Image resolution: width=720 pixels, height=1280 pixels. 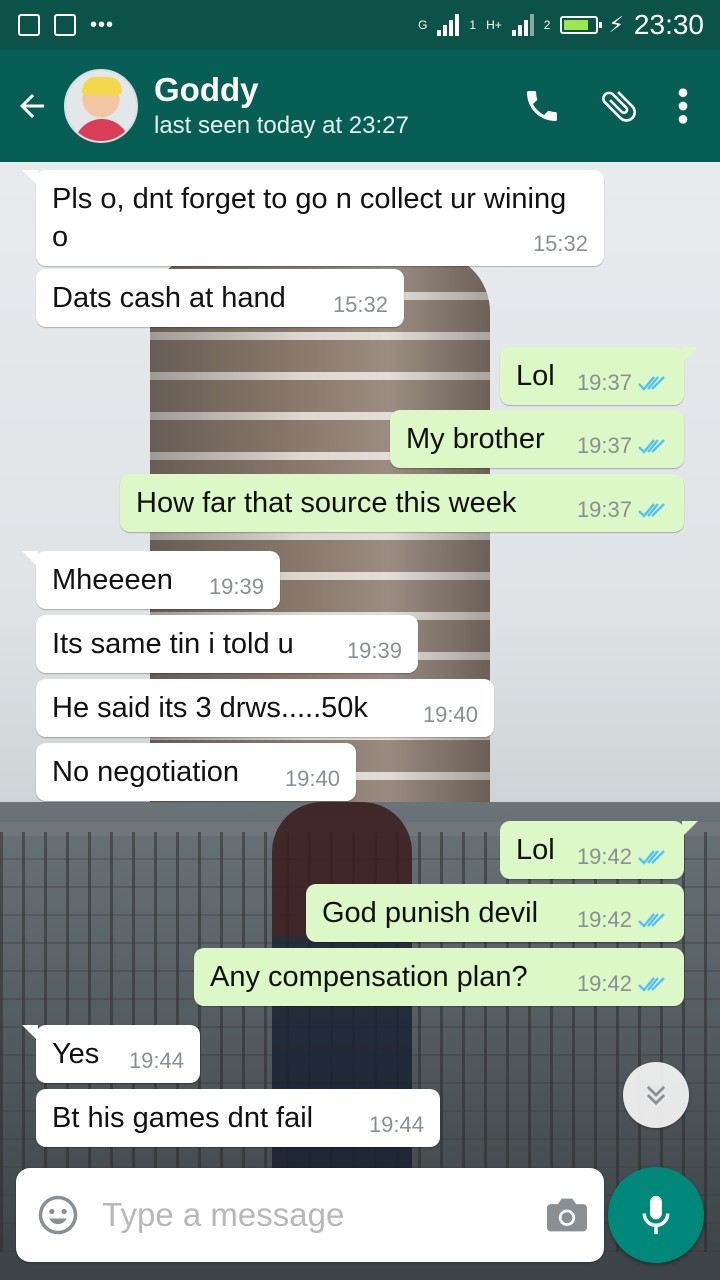 I want to click on attach-button, so click(x=619, y=106).